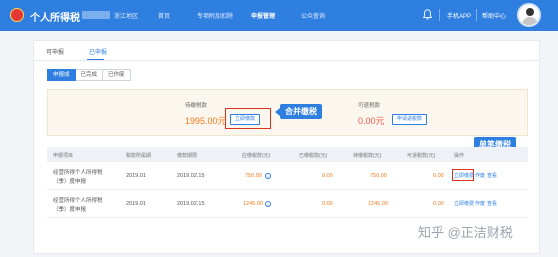  I want to click on col-refundable: 可退税款(元), so click(421, 156).